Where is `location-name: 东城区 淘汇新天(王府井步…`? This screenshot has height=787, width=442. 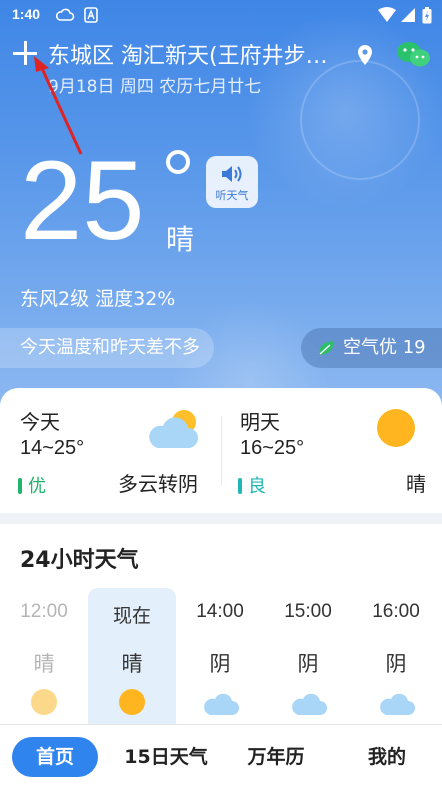
location-name: 东城区 淘汇新天(王府井步… is located at coordinates (188, 54).